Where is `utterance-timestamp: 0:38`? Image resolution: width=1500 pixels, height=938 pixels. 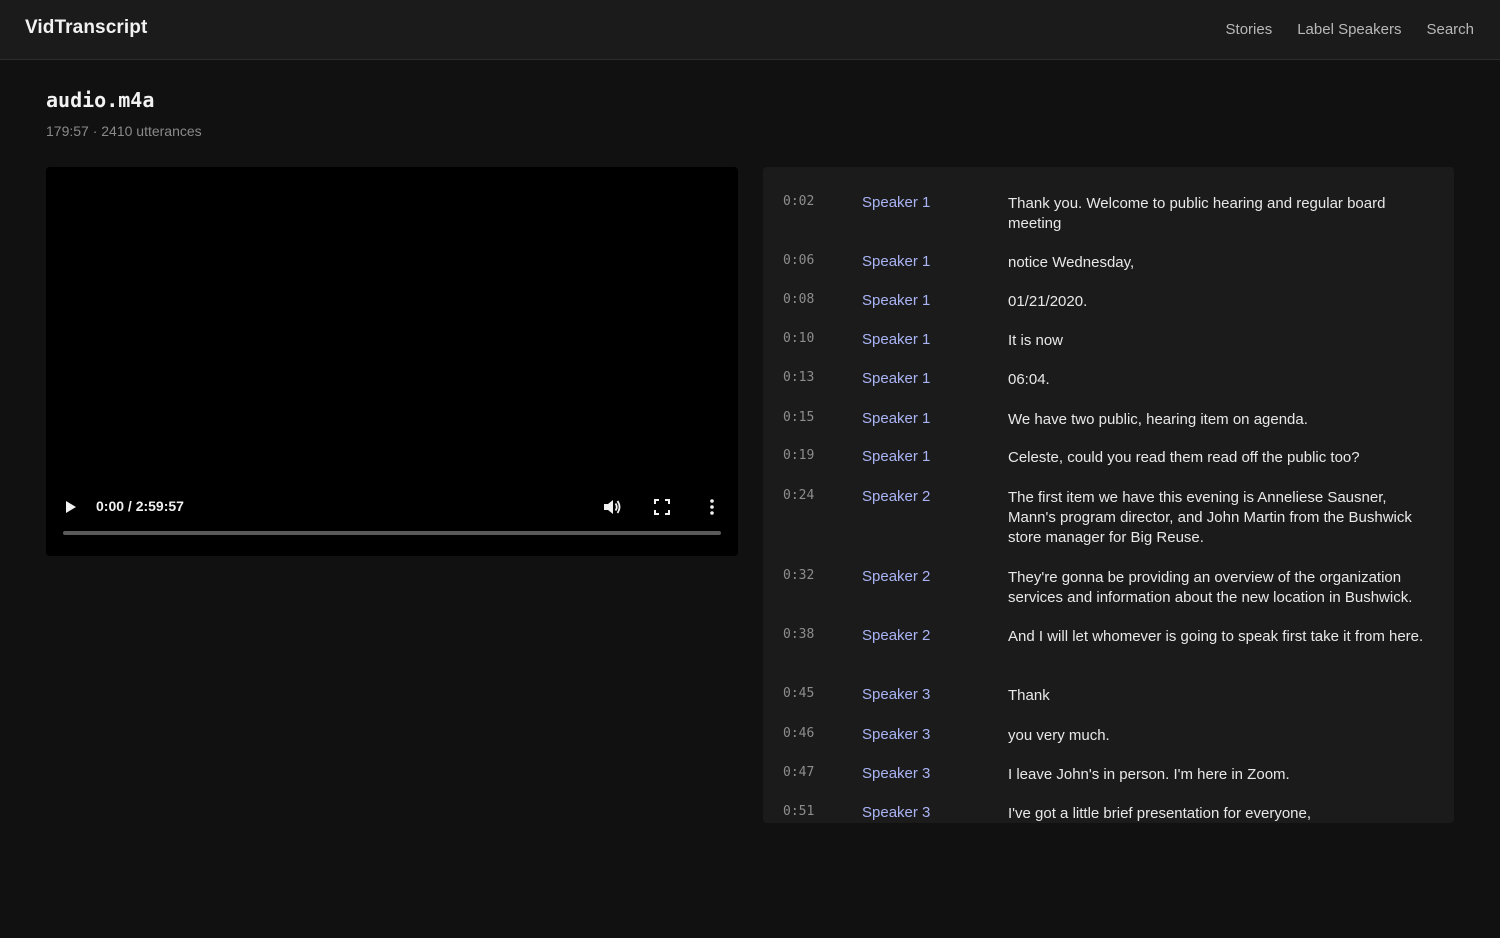 utterance-timestamp: 0:38 is located at coordinates (798, 634).